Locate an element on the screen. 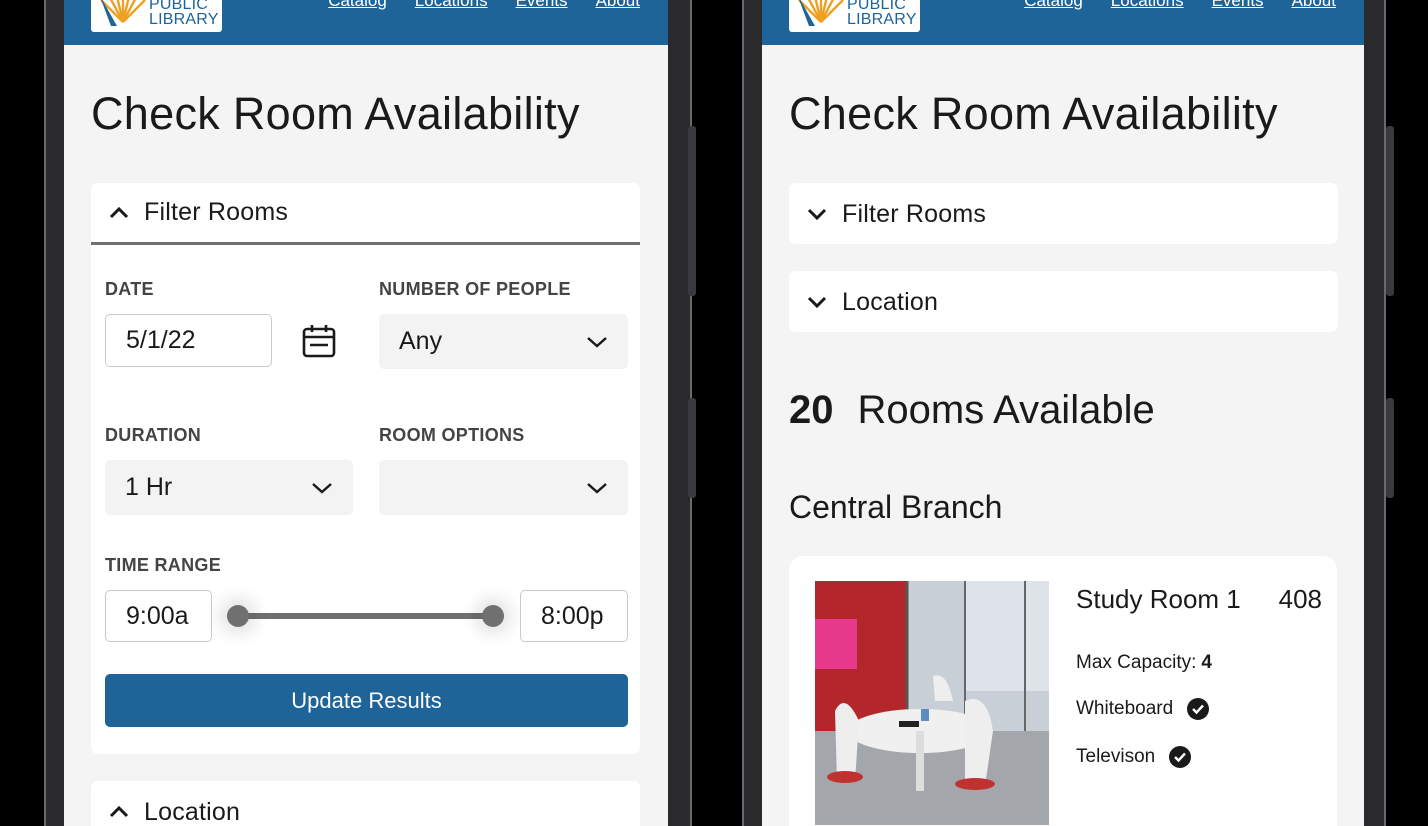  filter-rooms-panel: Filter Rooms is located at coordinates (1063, 213).